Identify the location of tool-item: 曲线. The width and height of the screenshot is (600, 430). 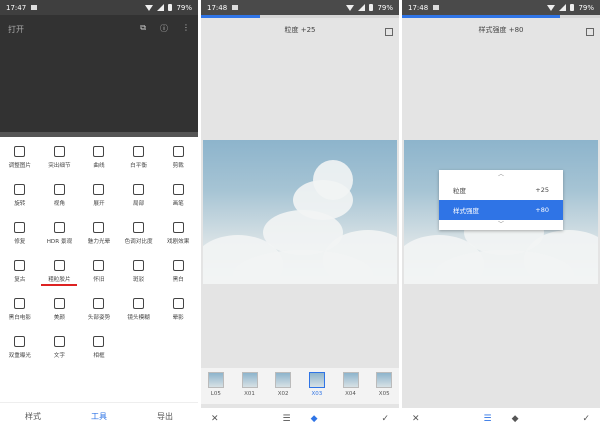
(99, 160).